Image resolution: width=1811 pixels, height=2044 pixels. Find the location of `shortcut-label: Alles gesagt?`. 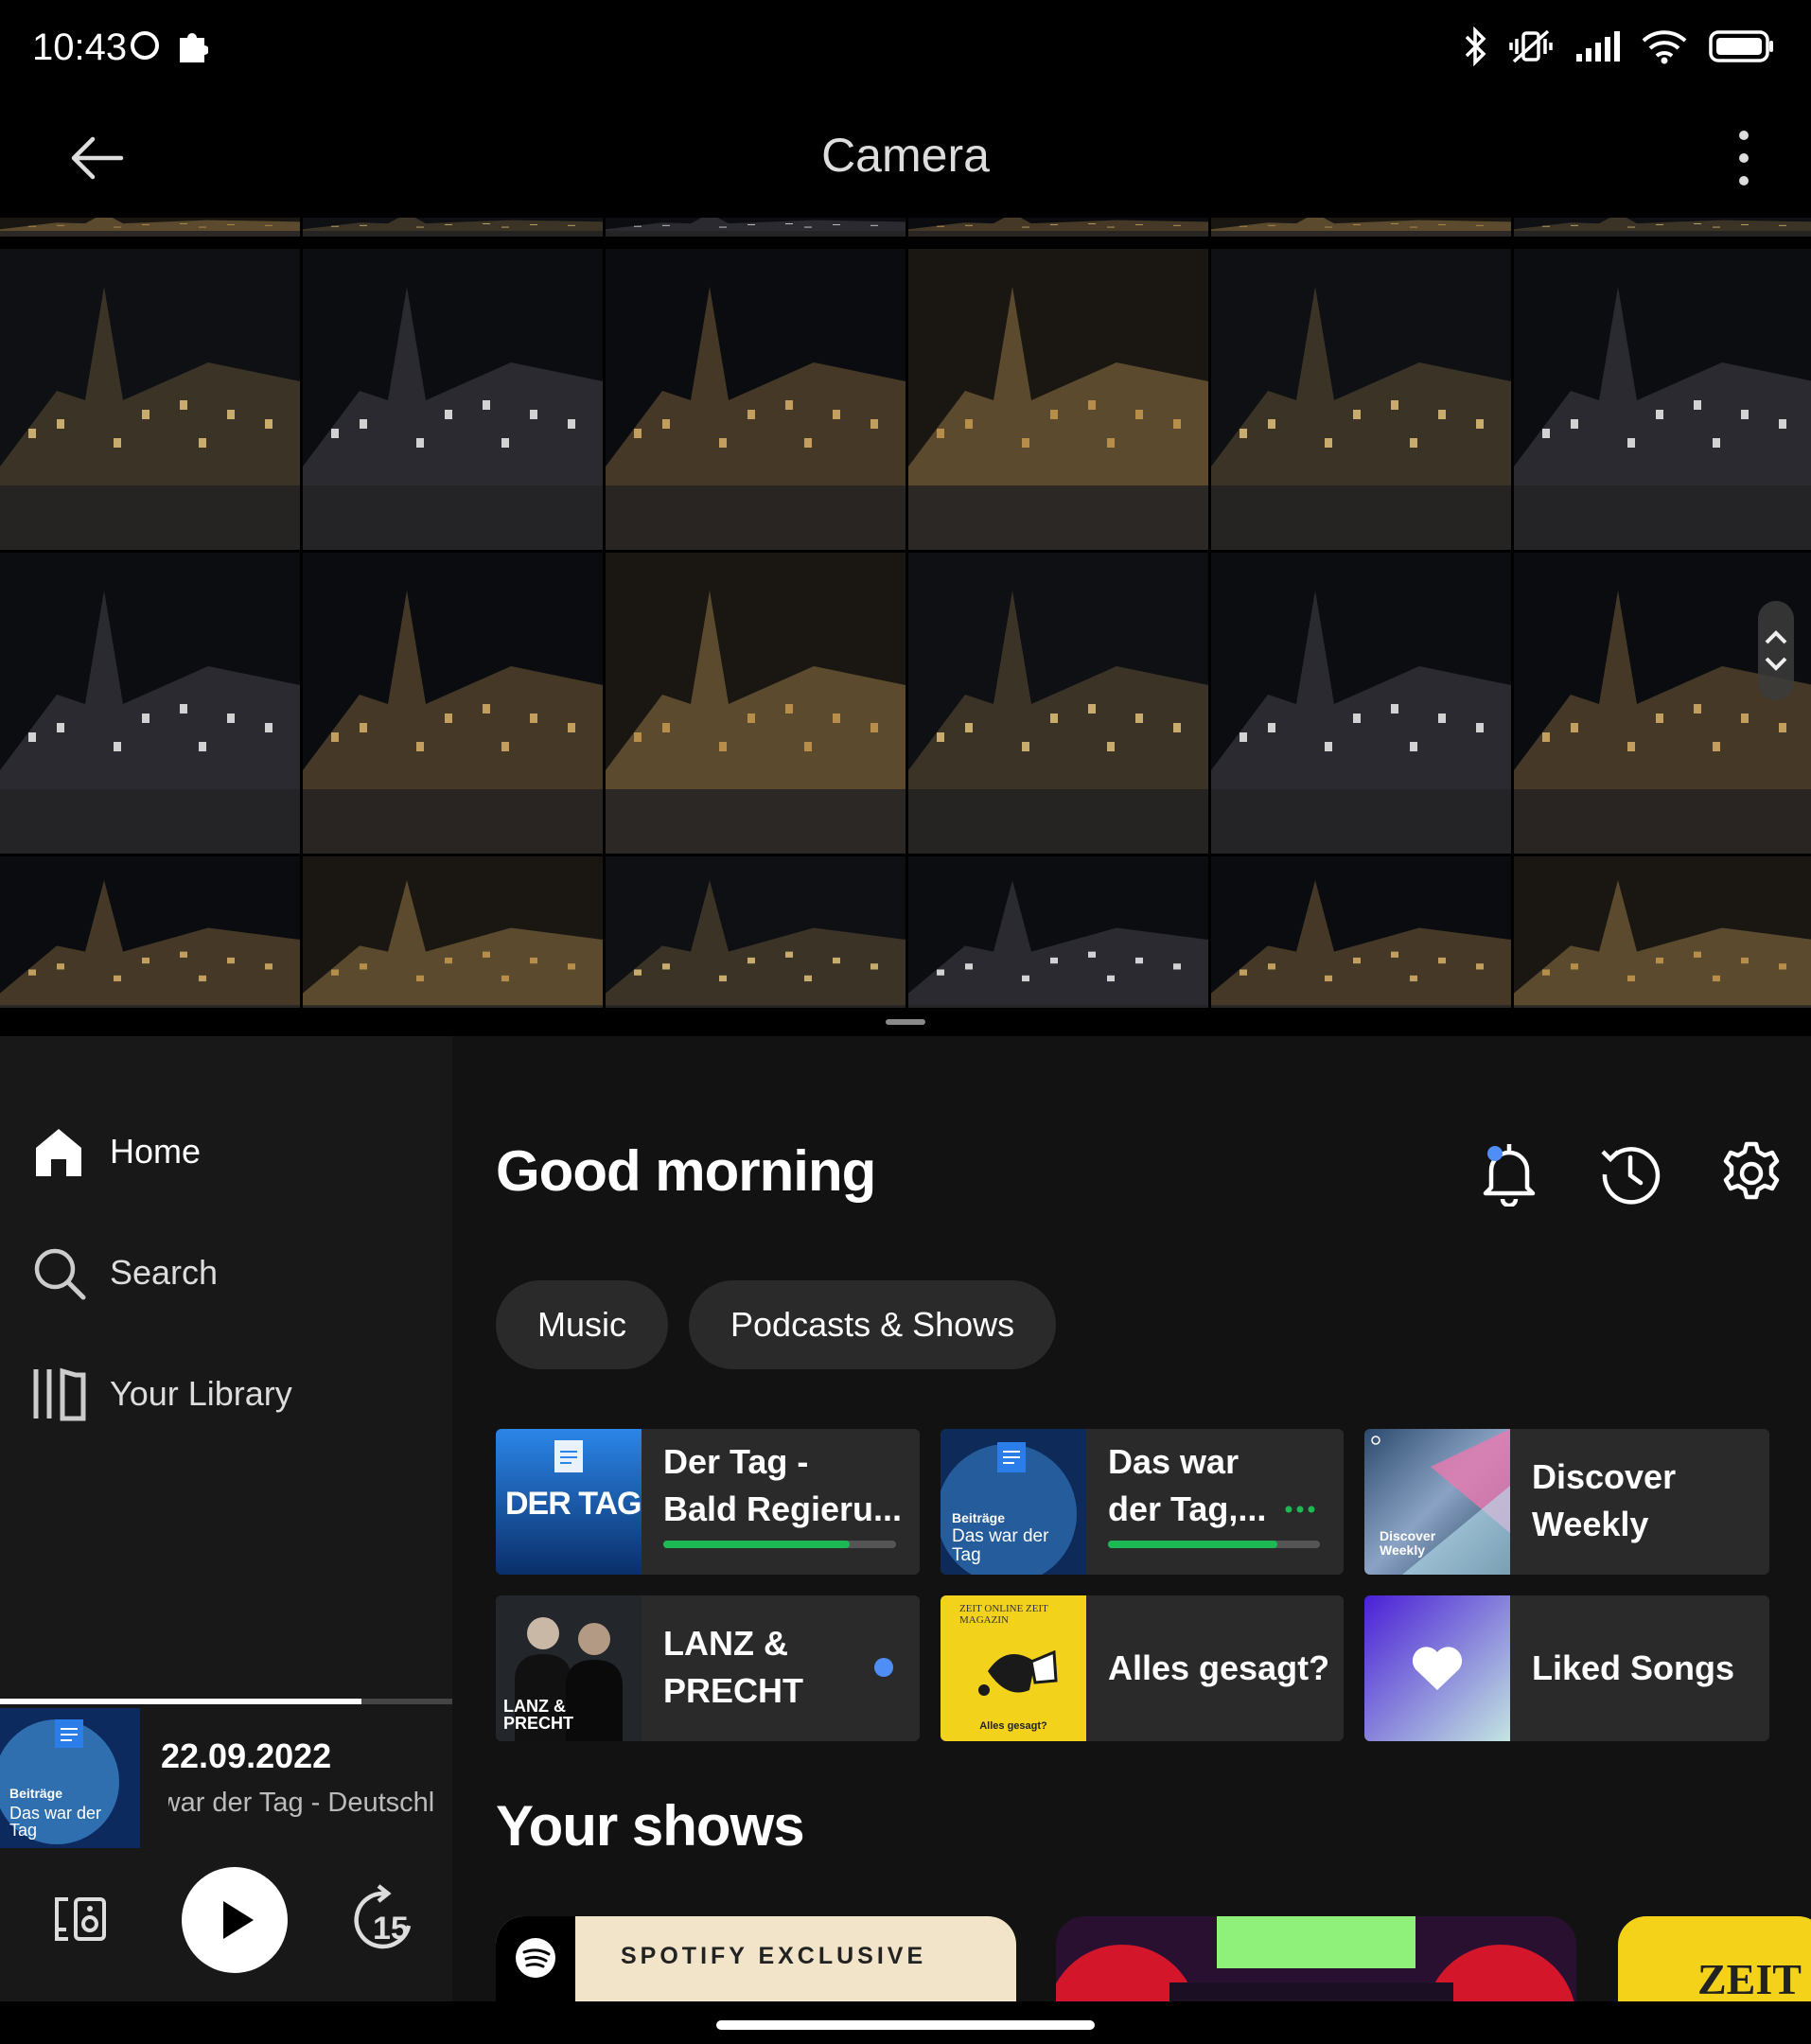

shortcut-label: Alles gesagt? is located at coordinates (1219, 1667).